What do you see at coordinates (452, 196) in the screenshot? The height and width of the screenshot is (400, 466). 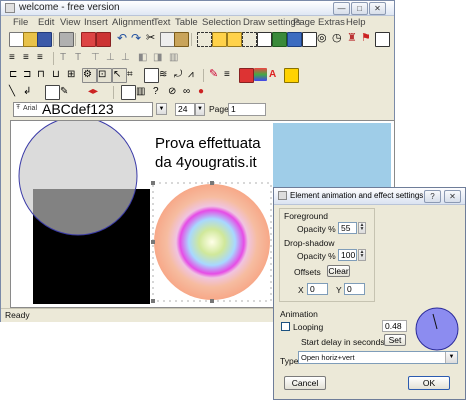 I see `dialog-close-icon: ✕` at bounding box center [452, 196].